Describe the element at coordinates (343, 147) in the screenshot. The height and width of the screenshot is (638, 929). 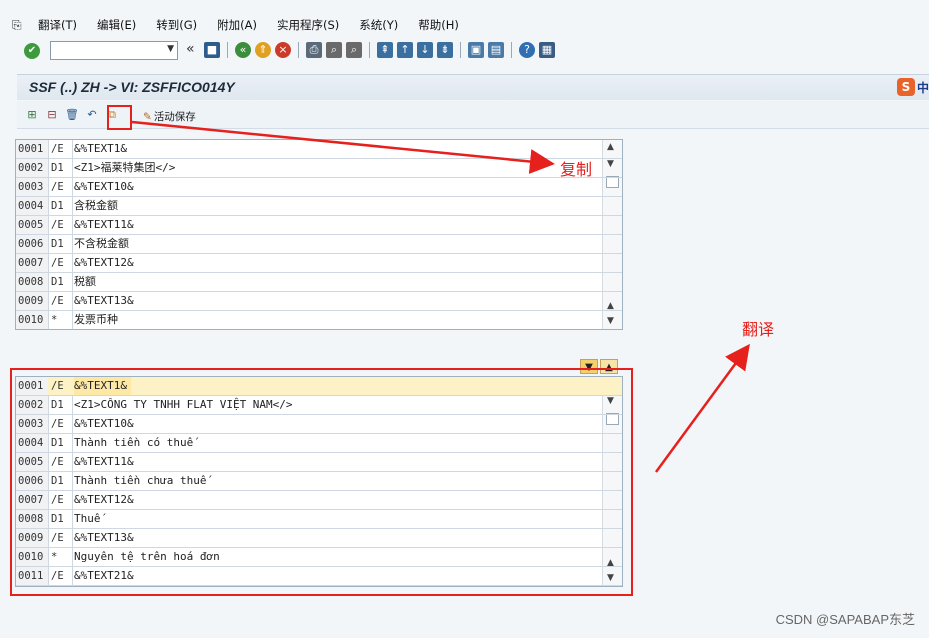
I see `copy-arrow` at that location.